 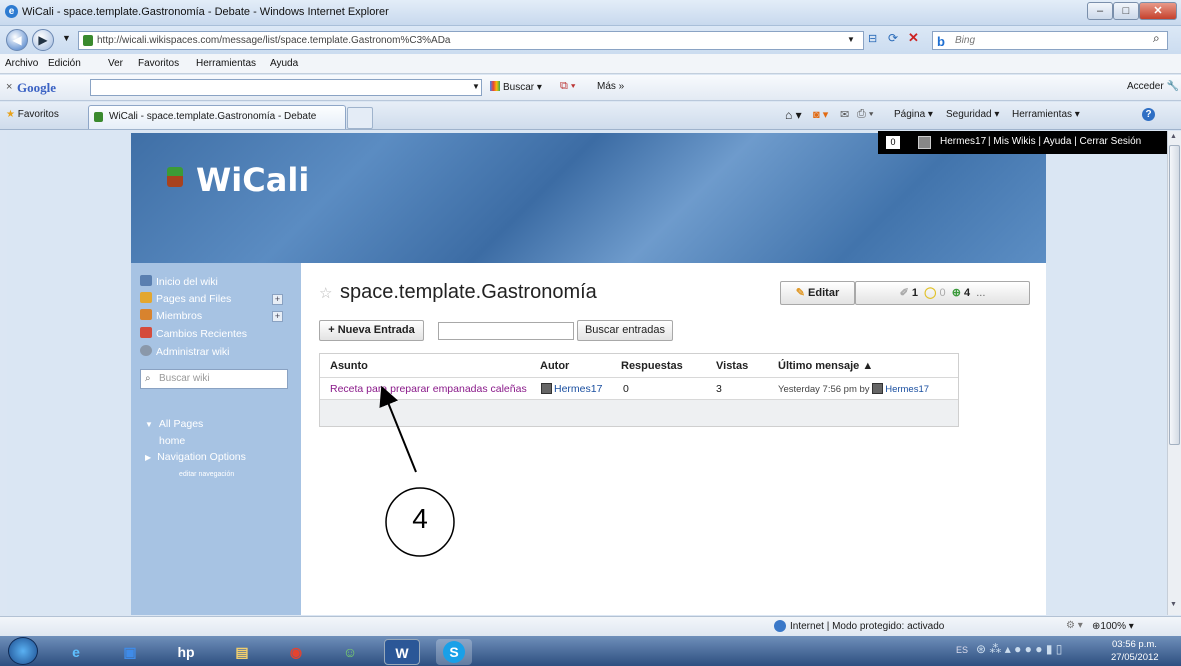 I want to click on zone-text: Internet | Modo protegido: activado, so click(x=867, y=626).